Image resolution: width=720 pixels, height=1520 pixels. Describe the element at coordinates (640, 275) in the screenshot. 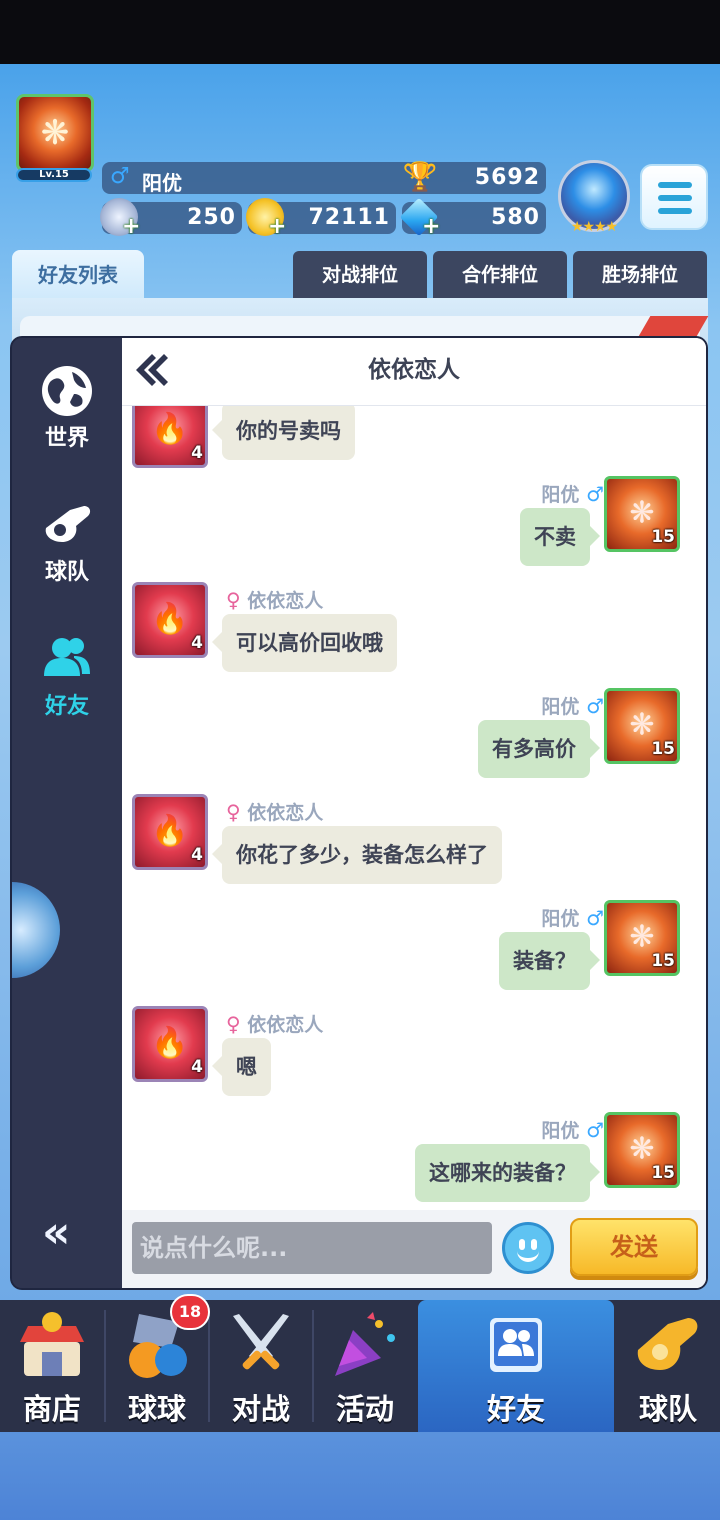

I see `tab-wins-rank: 胜场排位` at that location.